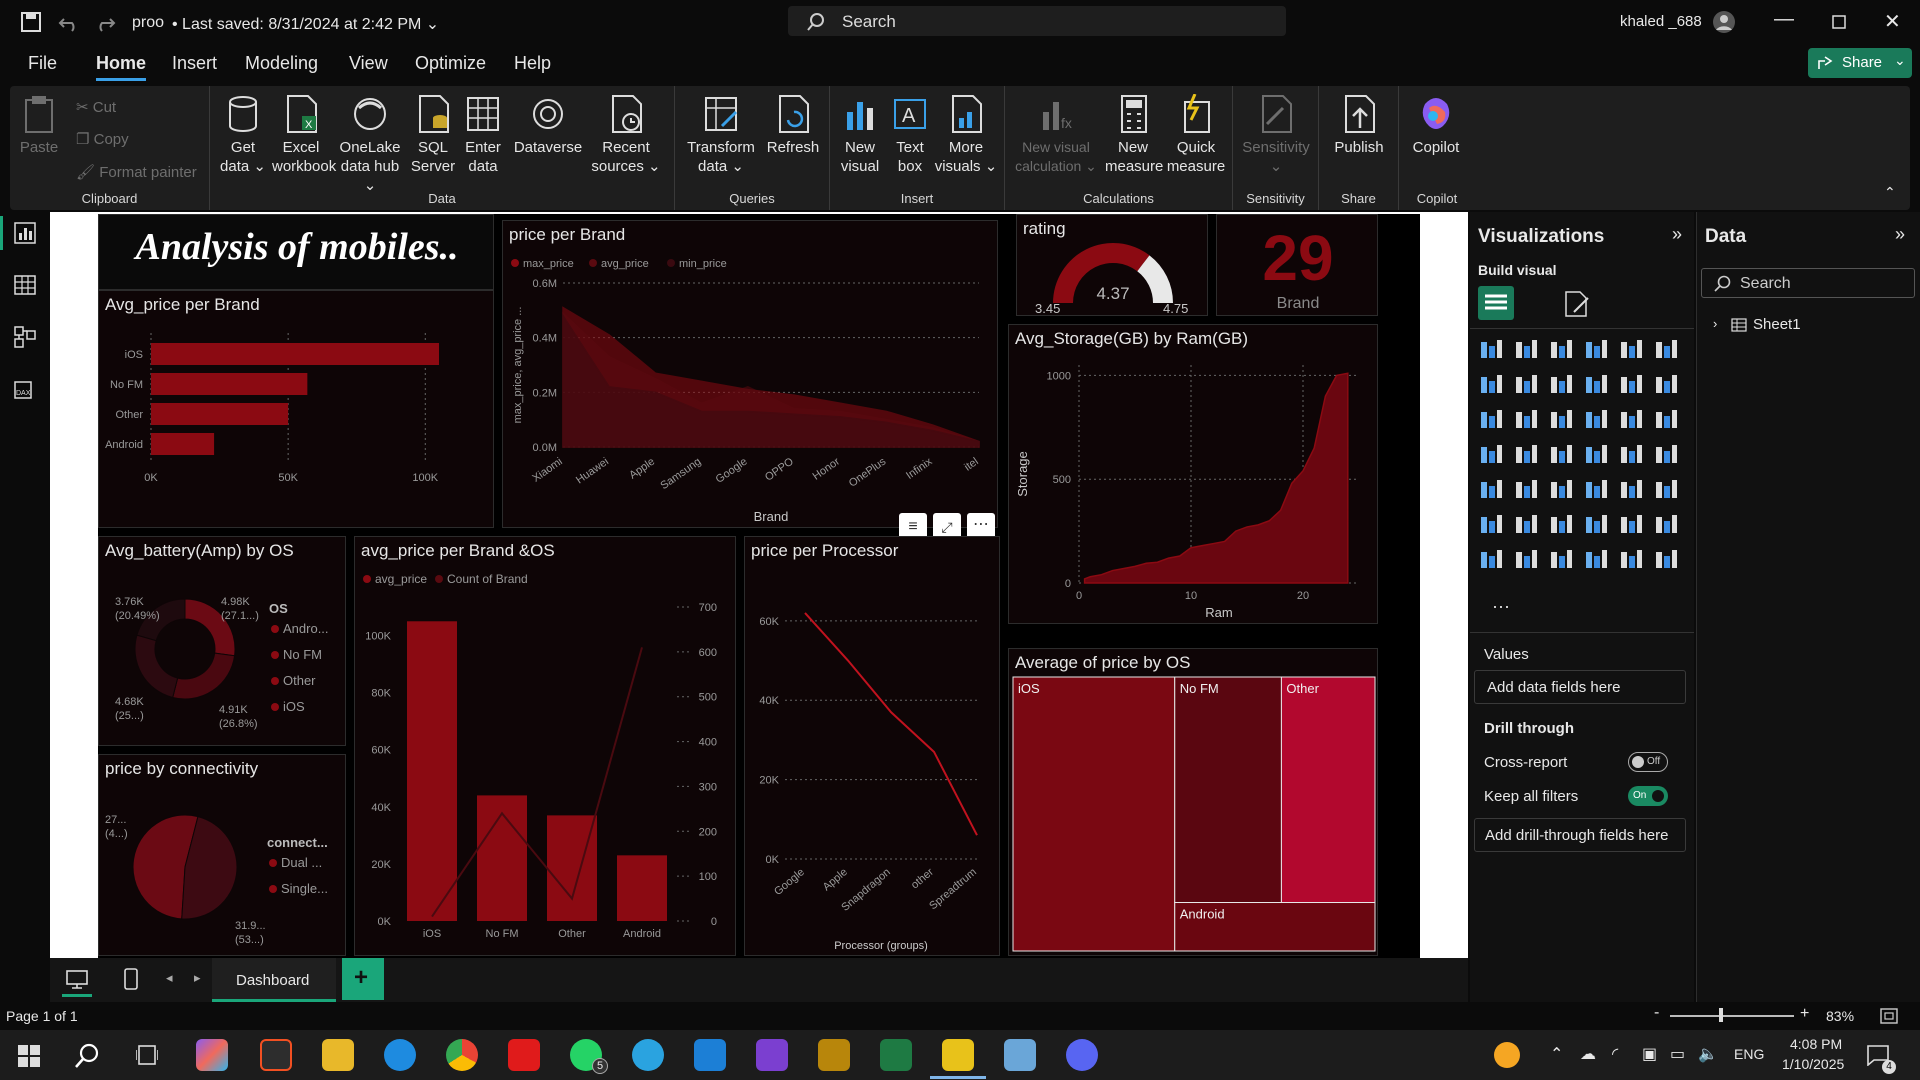 Image resolution: width=1920 pixels, height=1080 pixels. Describe the element at coordinates (1297, 265) in the screenshot. I see `brand-count-card: 29 Brand` at that location.